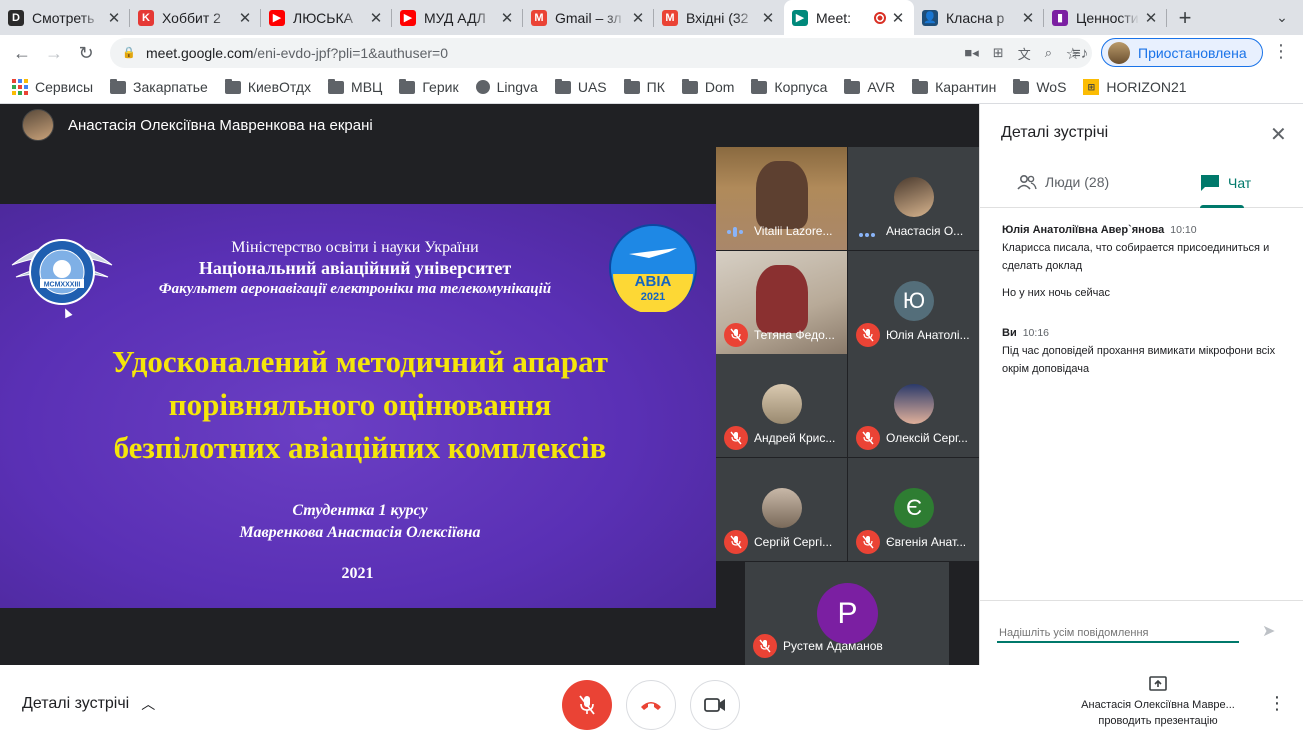  I want to click on send-icon: ➤, so click(1268, 631).